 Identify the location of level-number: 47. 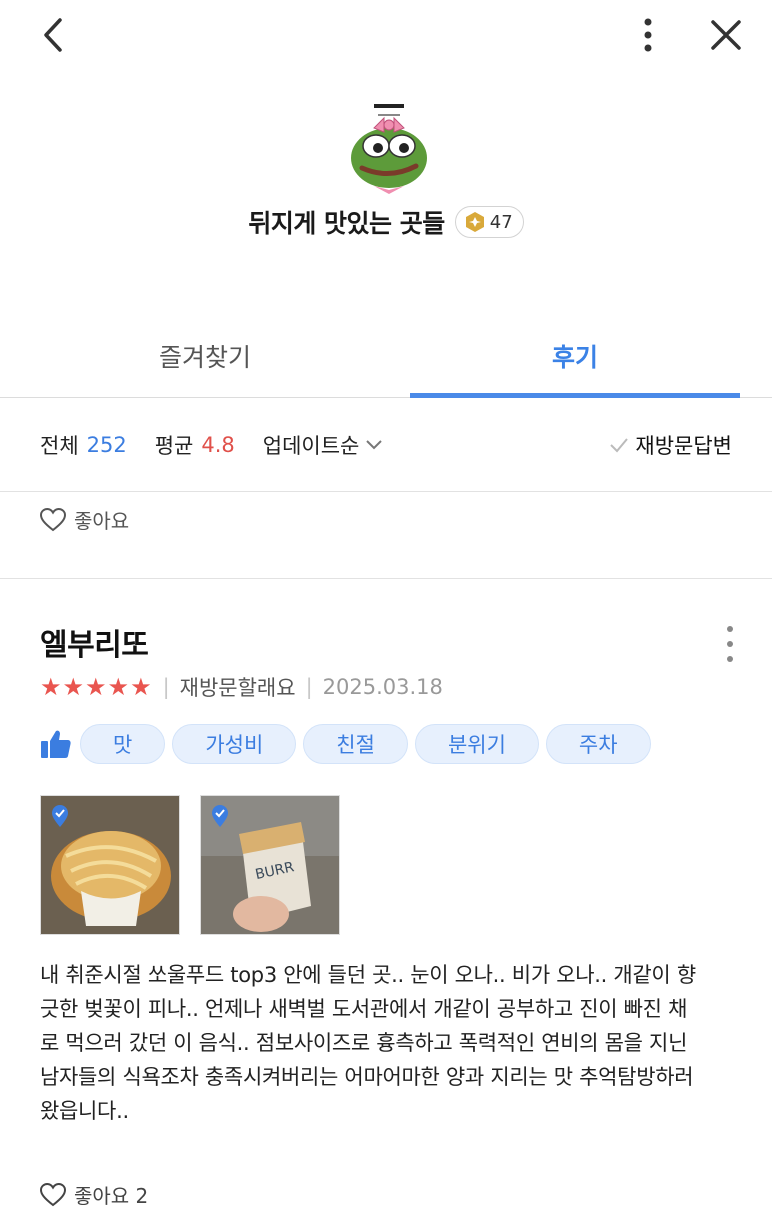
(501, 222).